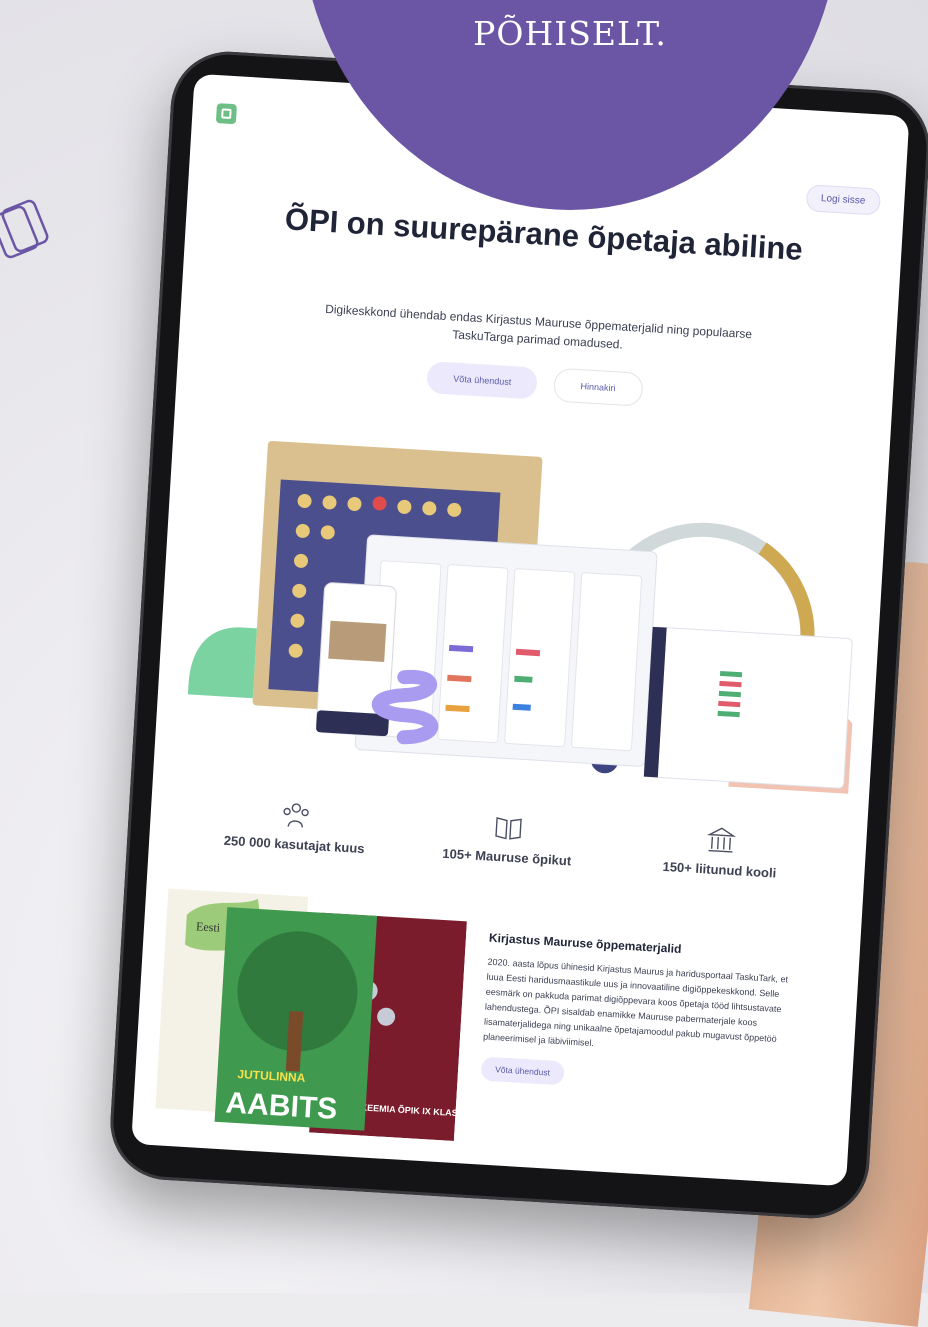  I want to click on kirjastus-contact-button: Võta ühendust, so click(522, 1071).